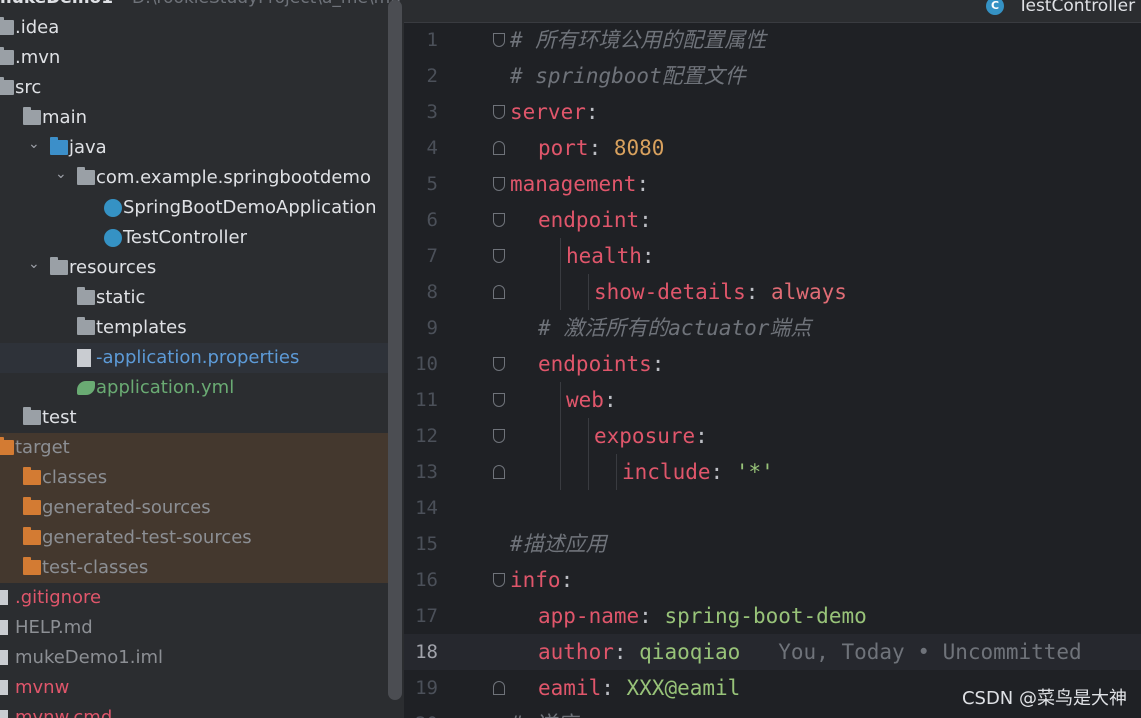 This screenshot has width=1141, height=718. Describe the element at coordinates (395, 350) in the screenshot. I see `project-scrollbar` at that location.